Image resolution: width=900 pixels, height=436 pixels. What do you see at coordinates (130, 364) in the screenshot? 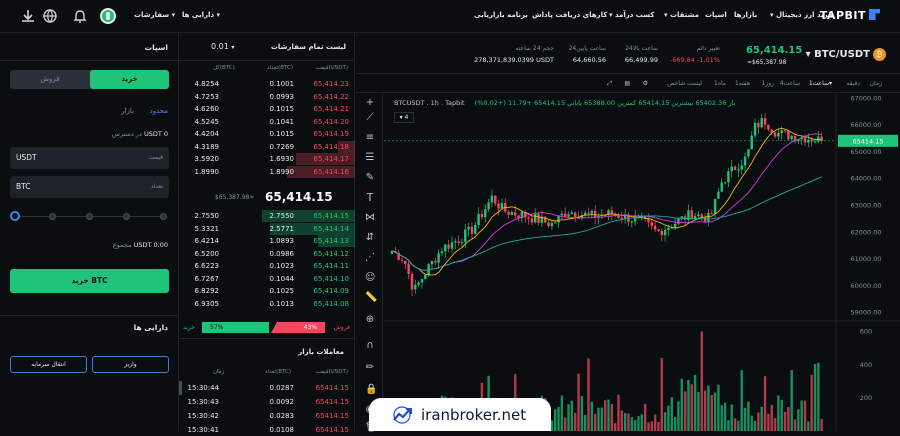
I see `deposit-button: واریز` at bounding box center [130, 364].